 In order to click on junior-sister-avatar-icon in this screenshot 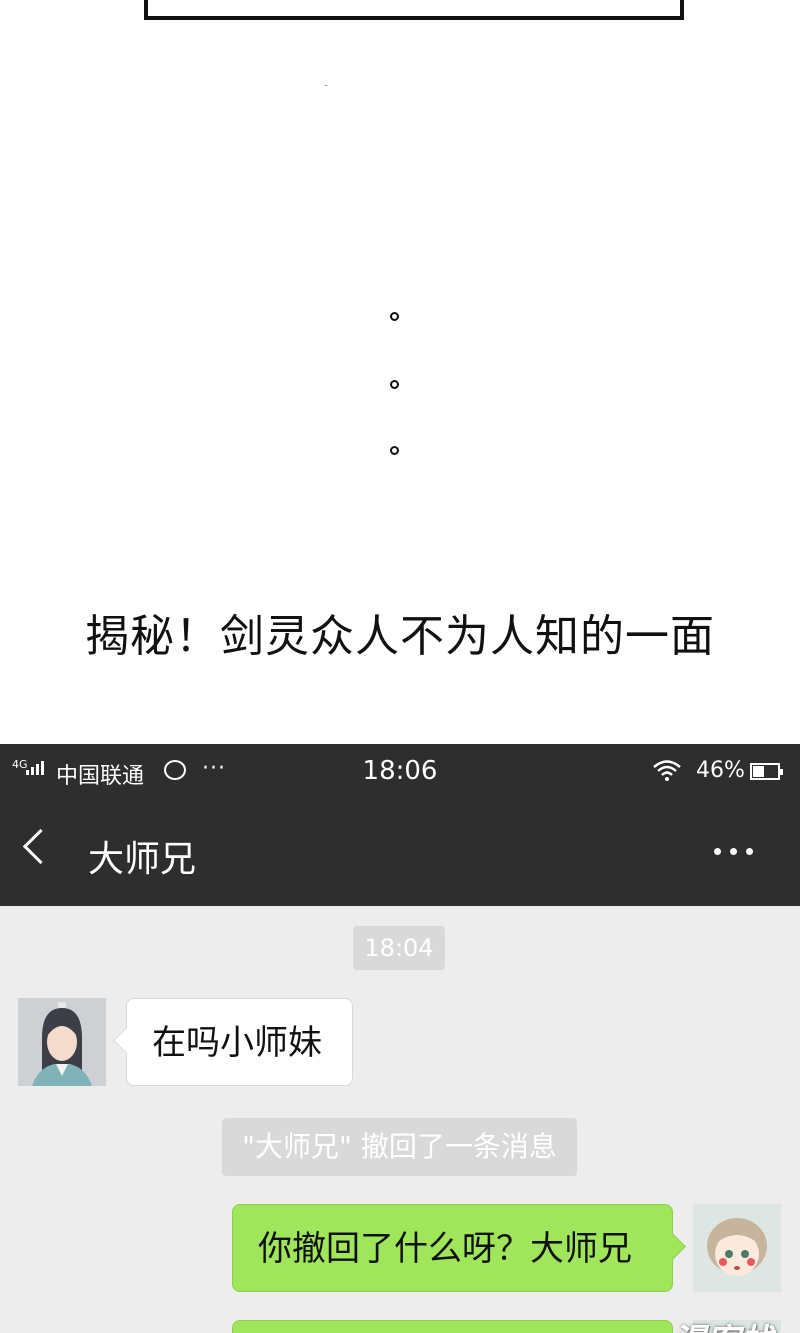, I will do `click(737, 1248)`.